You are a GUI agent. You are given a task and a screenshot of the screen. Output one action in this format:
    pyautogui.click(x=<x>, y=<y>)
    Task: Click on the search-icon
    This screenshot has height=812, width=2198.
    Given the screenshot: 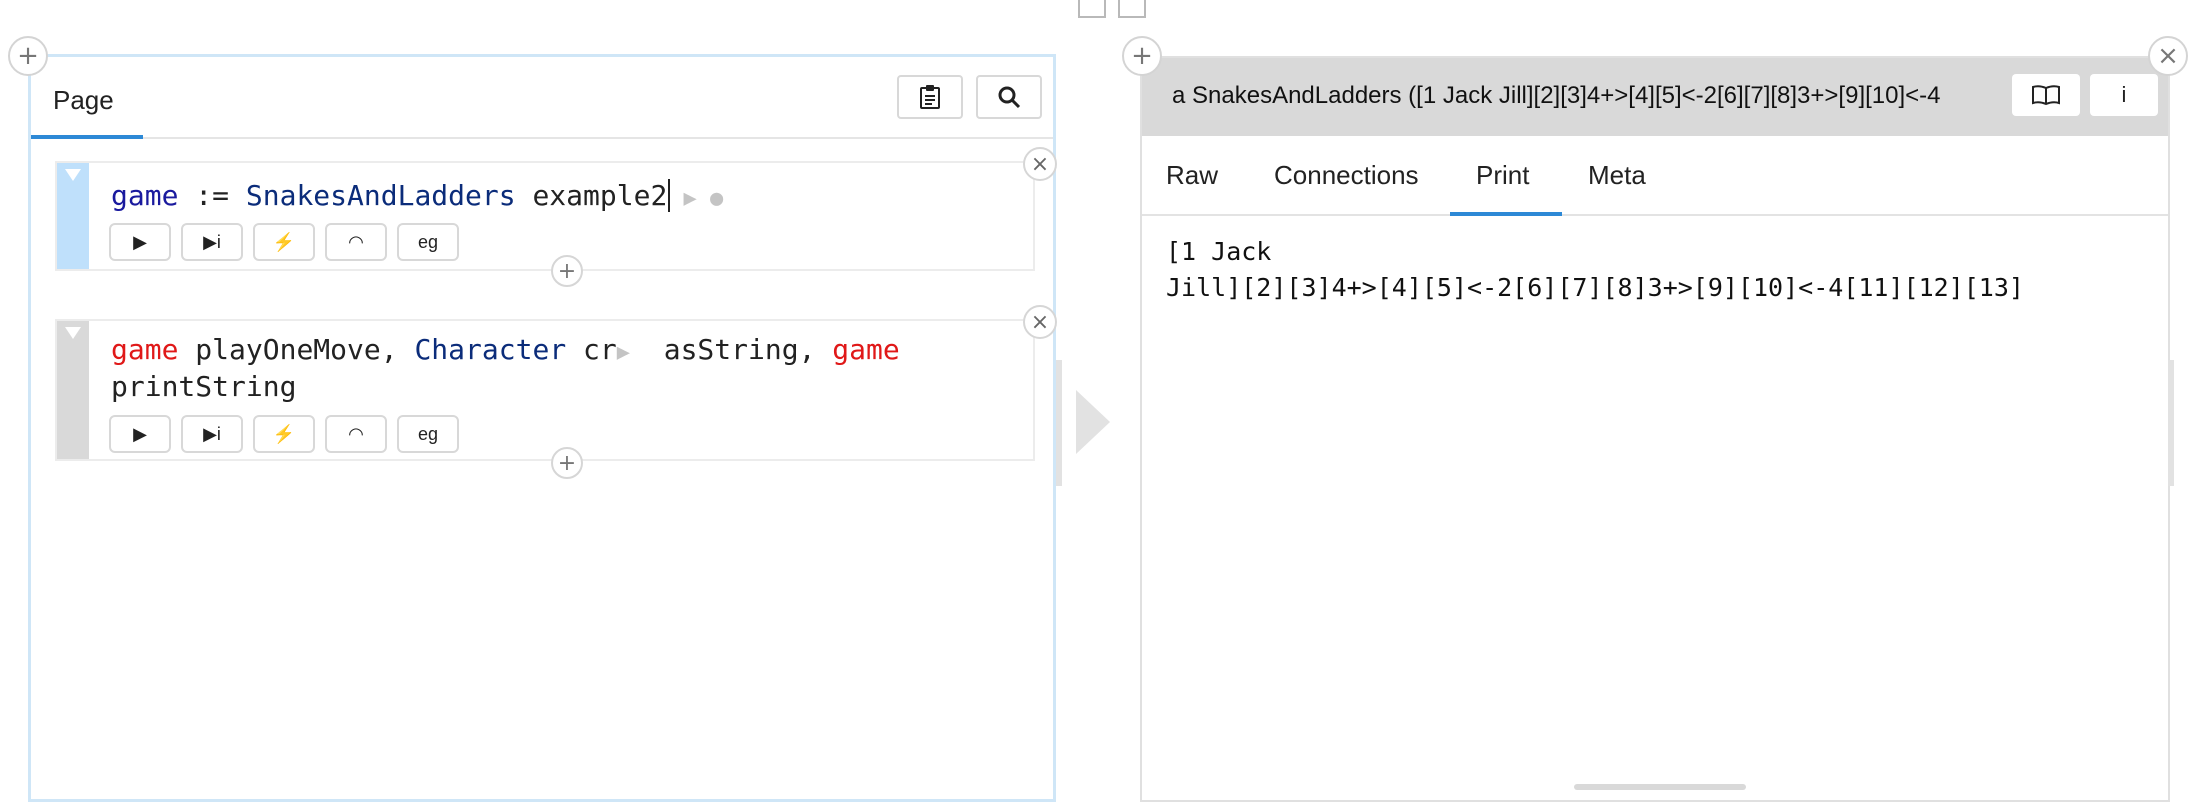 What is the action you would take?
    pyautogui.click(x=1009, y=97)
    